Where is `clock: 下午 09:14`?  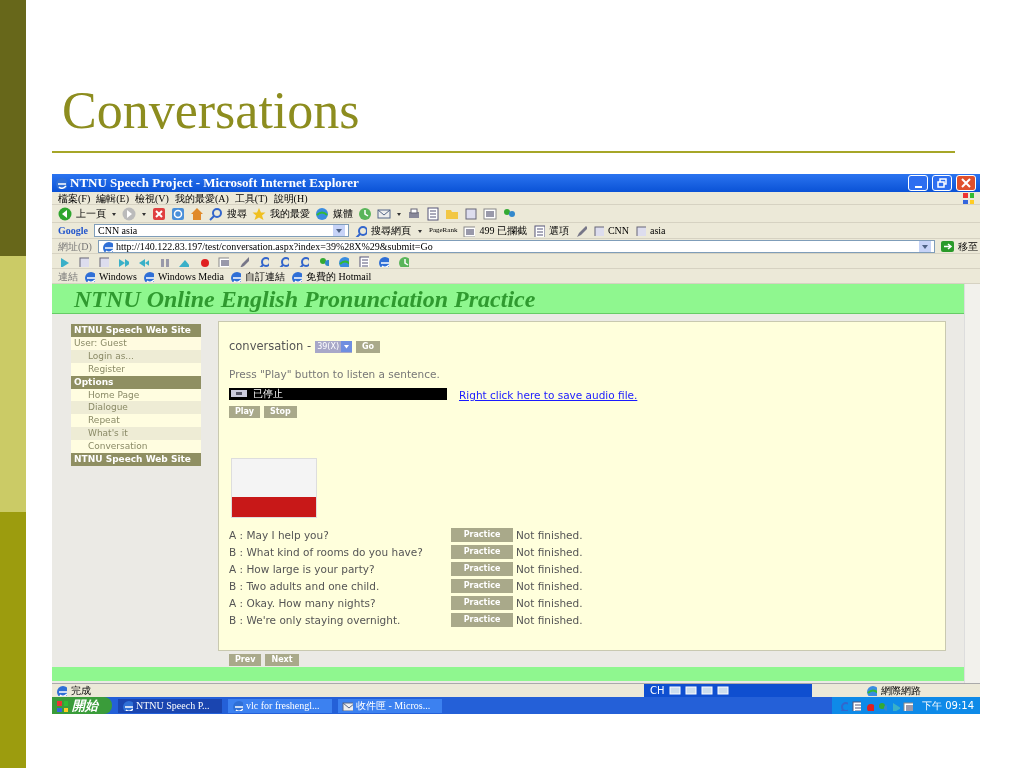
clock: 下午 09:14 is located at coordinates (948, 706).